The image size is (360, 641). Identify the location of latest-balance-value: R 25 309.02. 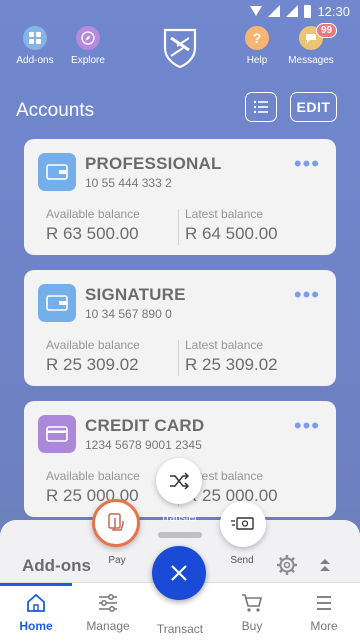
(231, 364).